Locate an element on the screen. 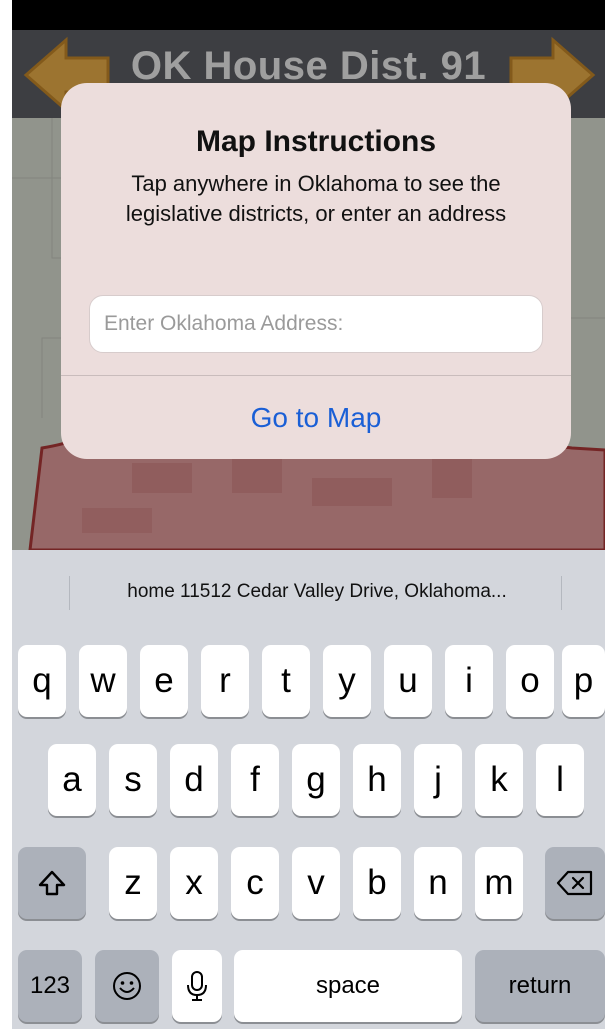 This screenshot has height=1029, width=605. key-j: j is located at coordinates (438, 780).